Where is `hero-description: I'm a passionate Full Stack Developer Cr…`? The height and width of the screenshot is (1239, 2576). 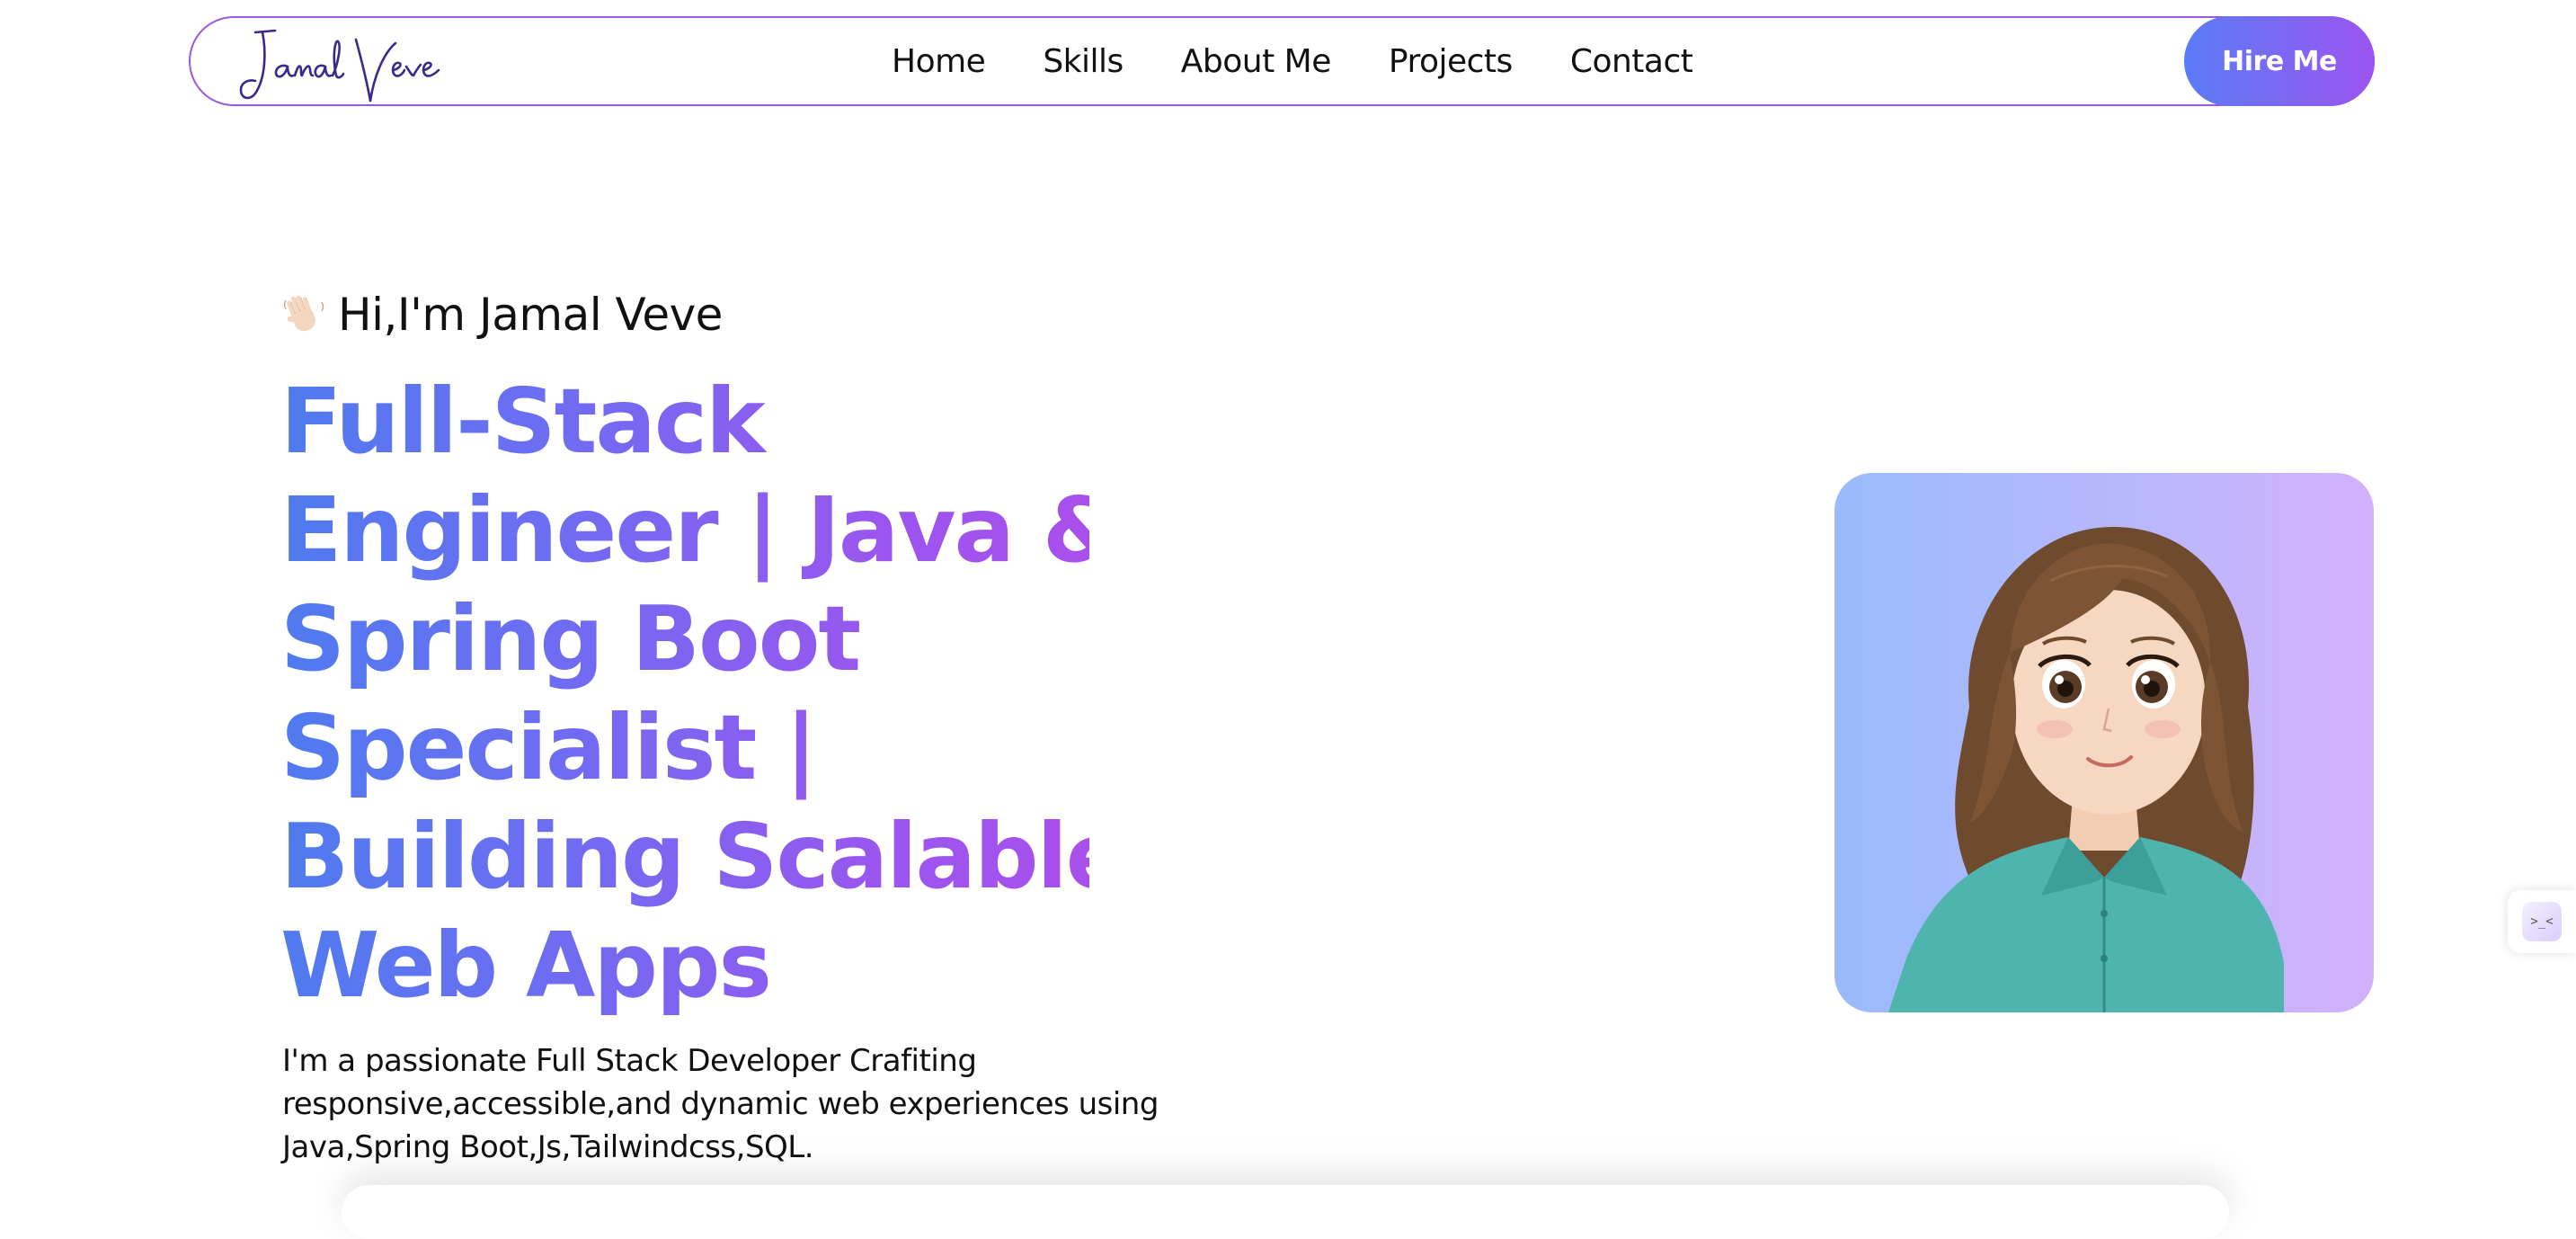 hero-description: I'm a passionate Full Stack Developer Cr… is located at coordinates (722, 1104).